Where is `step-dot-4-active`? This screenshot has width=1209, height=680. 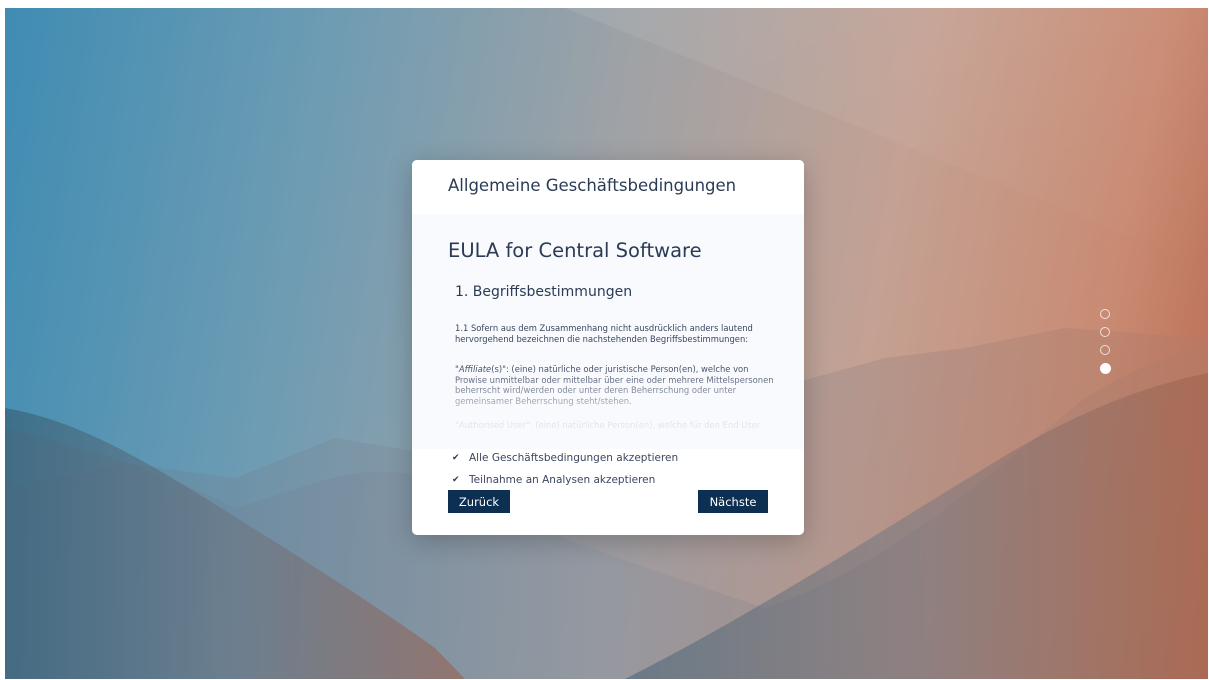 step-dot-4-active is located at coordinates (1105, 368).